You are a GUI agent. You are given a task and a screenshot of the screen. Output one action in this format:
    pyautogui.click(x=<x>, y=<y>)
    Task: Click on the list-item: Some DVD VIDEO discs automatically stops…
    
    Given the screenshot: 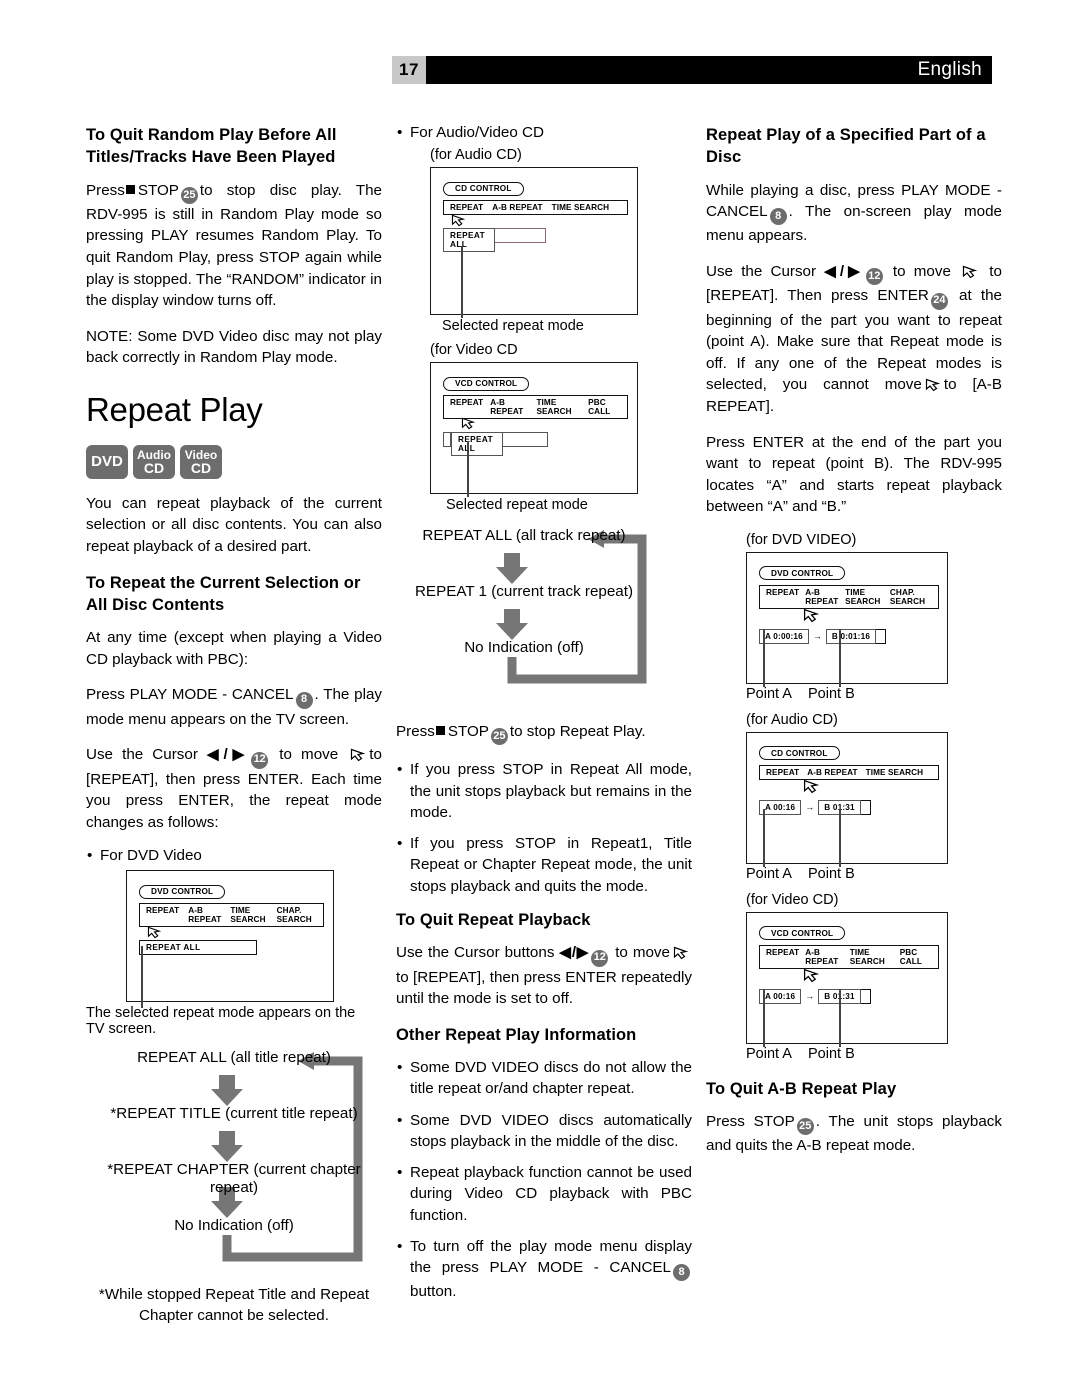 What is the action you would take?
    pyautogui.click(x=544, y=1131)
    